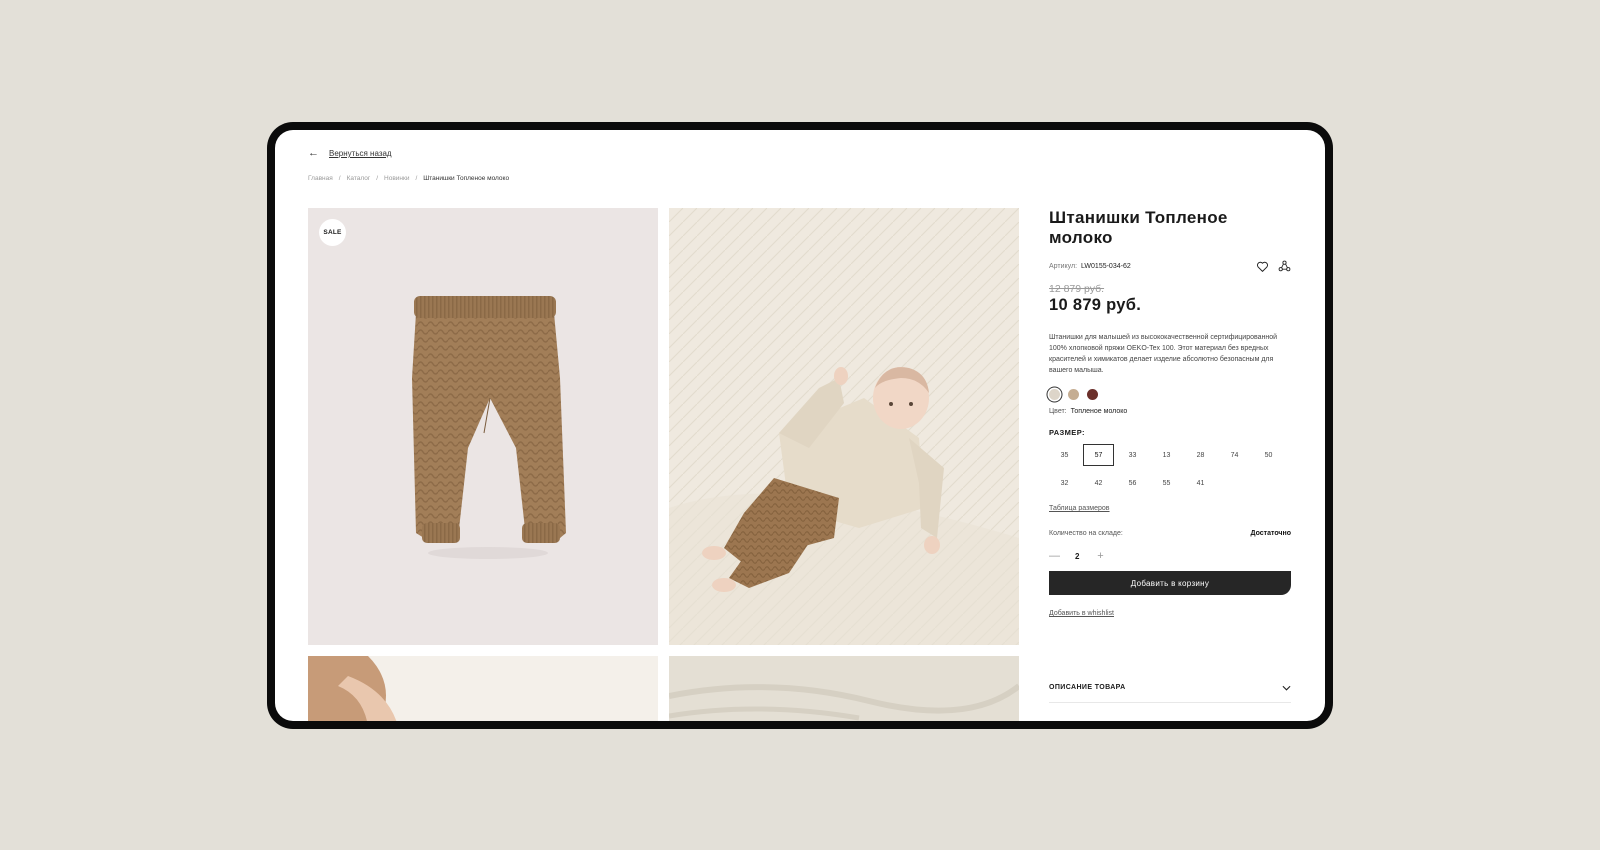  I want to click on breadcrumb-item-new: Новинки, so click(396, 178).